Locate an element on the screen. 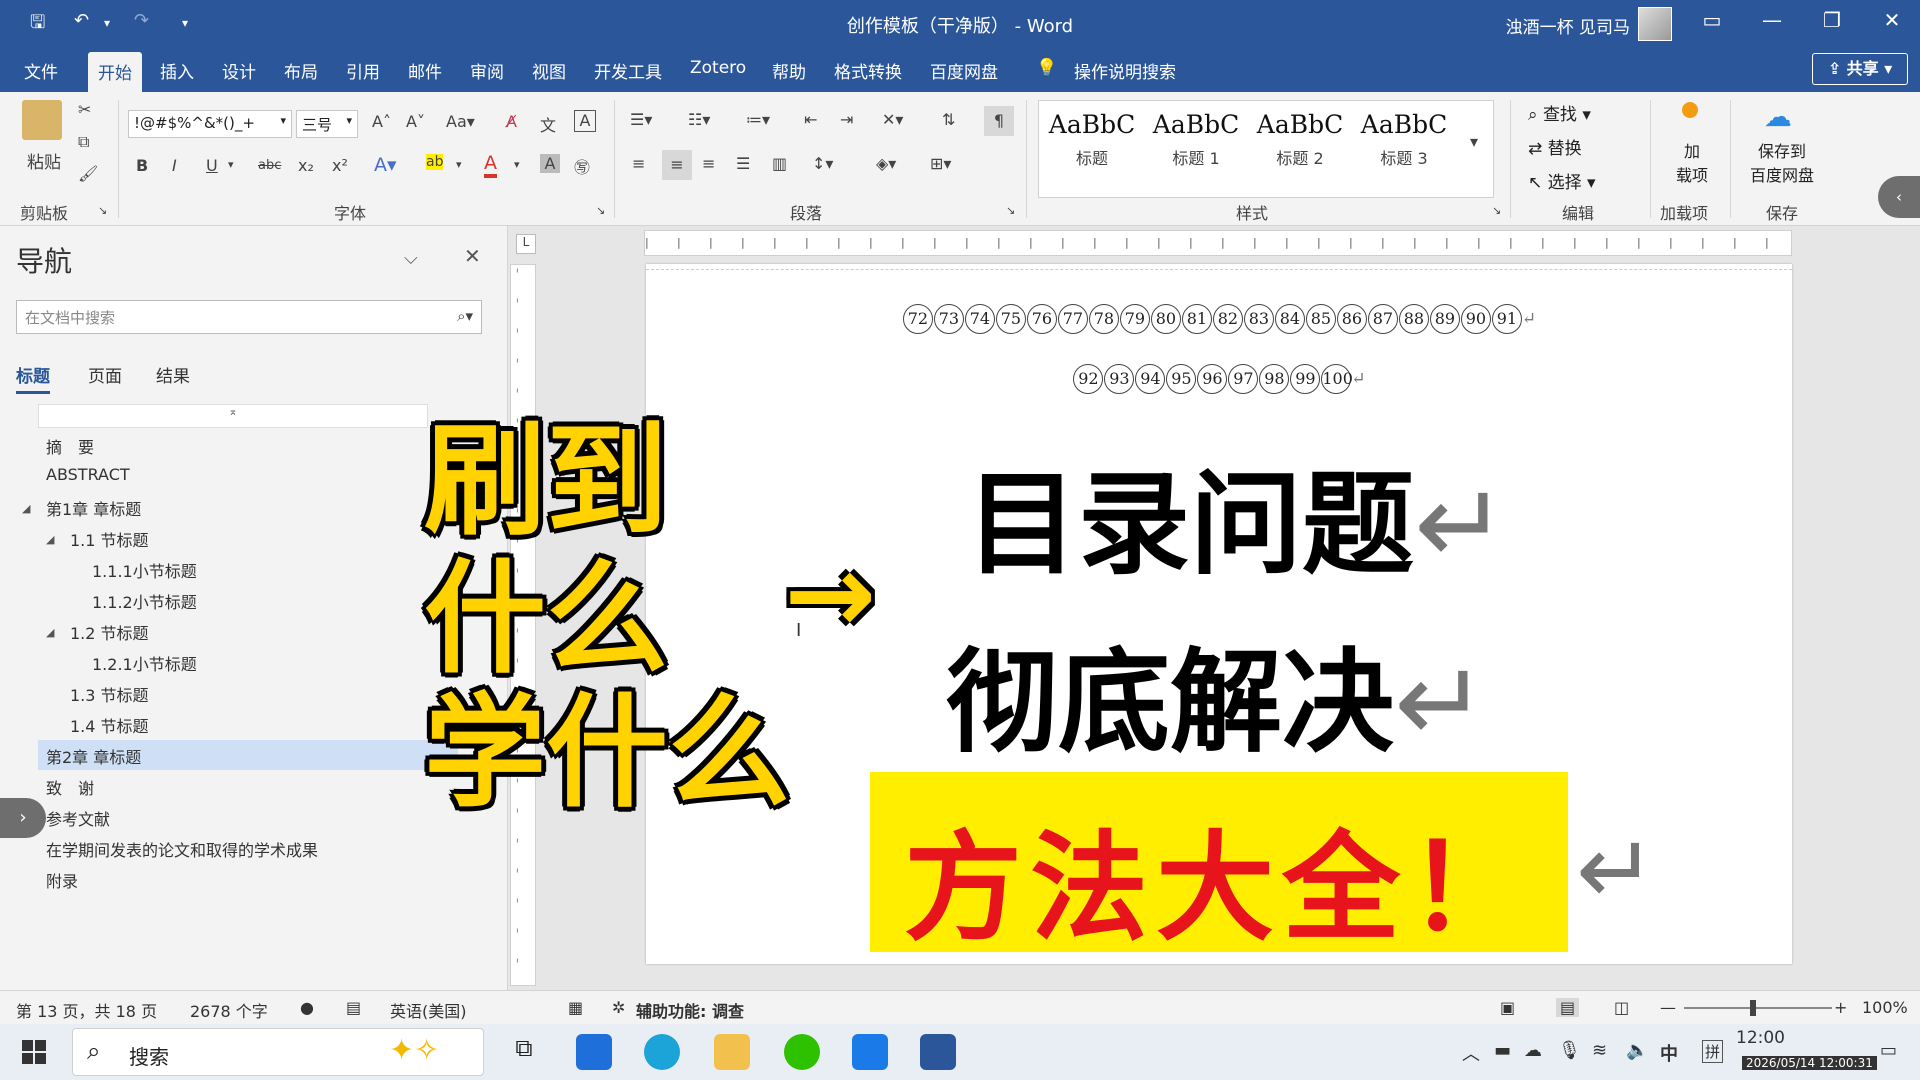 The image size is (1920, 1080). styles-more-icon: ▾ is located at coordinates (1474, 141).